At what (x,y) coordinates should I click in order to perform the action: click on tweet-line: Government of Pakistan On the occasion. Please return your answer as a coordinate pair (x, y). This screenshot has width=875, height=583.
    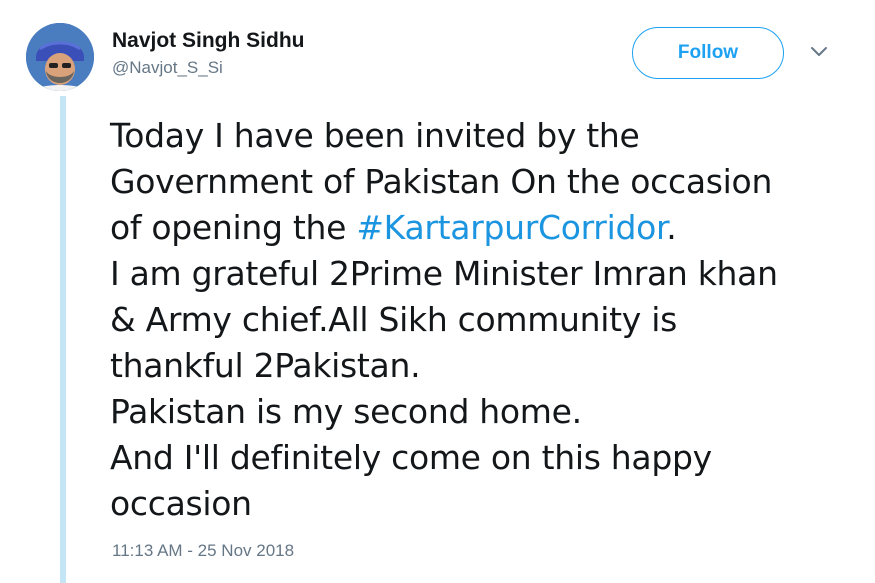
    Looking at the image, I should click on (441, 181).